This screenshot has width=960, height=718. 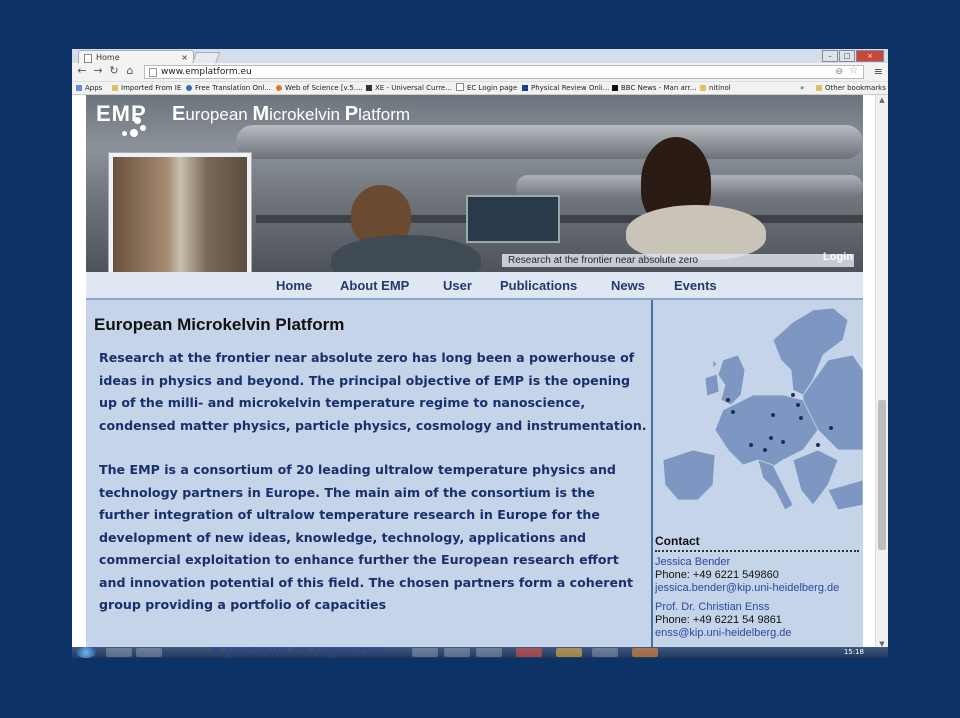 What do you see at coordinates (853, 652) in the screenshot?
I see `taskbar-clock: 15:18` at bounding box center [853, 652].